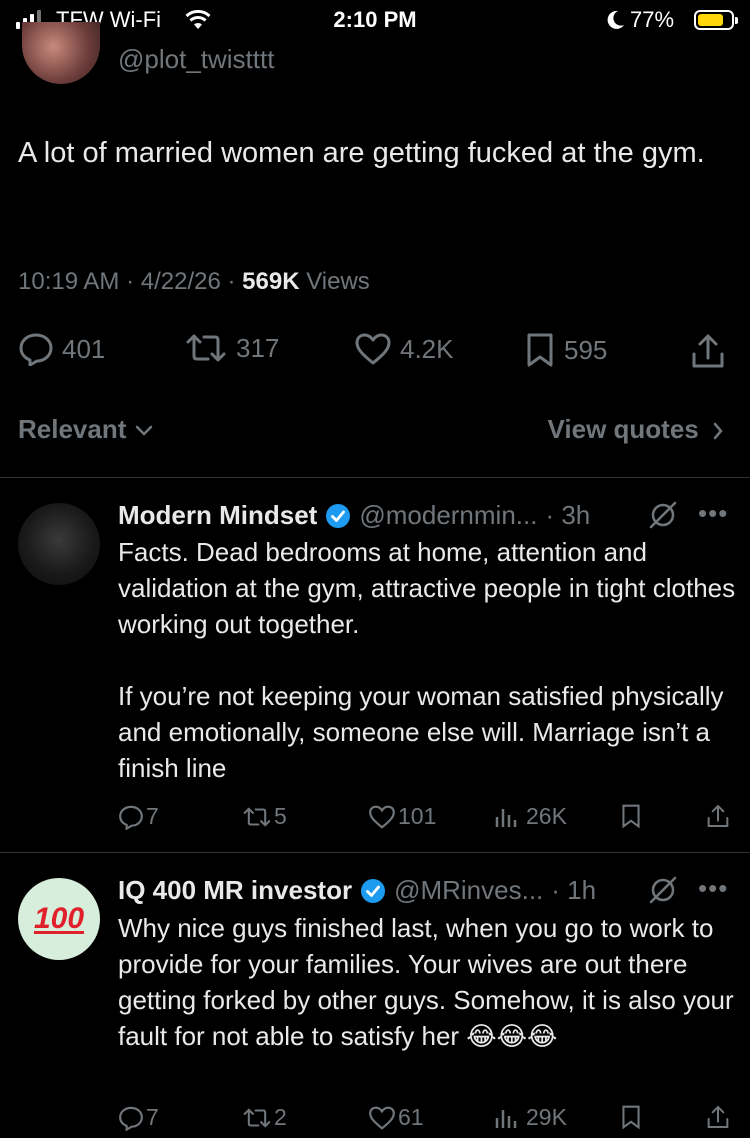 The width and height of the screenshot is (750, 1138). I want to click on reply-actions: 7 5 101 26K, so click(426, 820).